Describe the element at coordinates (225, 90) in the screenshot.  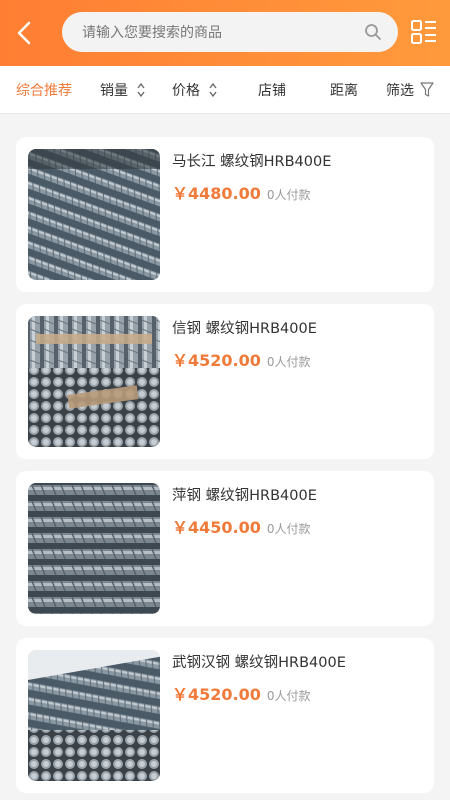
I see `filter-bar: 综合推荐 销量 价格 店铺 距离 筛选` at that location.